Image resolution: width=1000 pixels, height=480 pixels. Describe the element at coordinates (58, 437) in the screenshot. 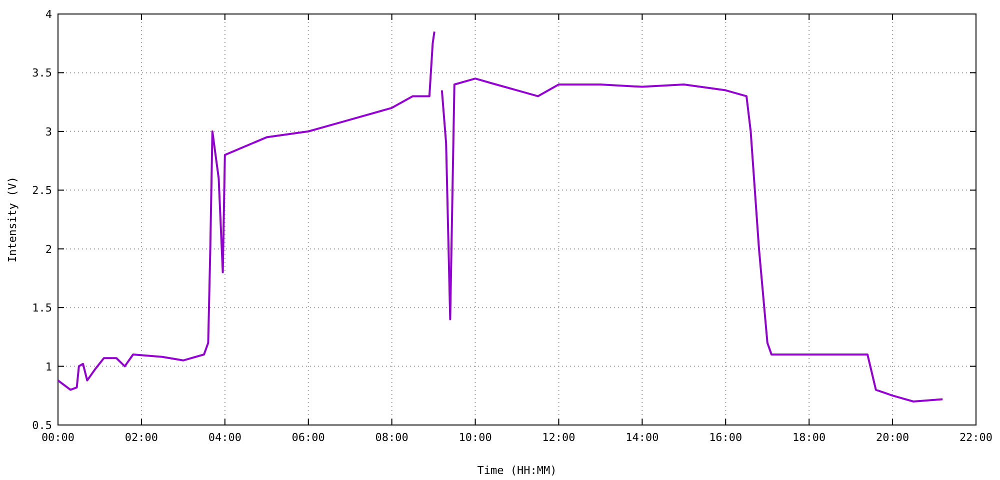

I see `x-tick-label: 00:00` at that location.